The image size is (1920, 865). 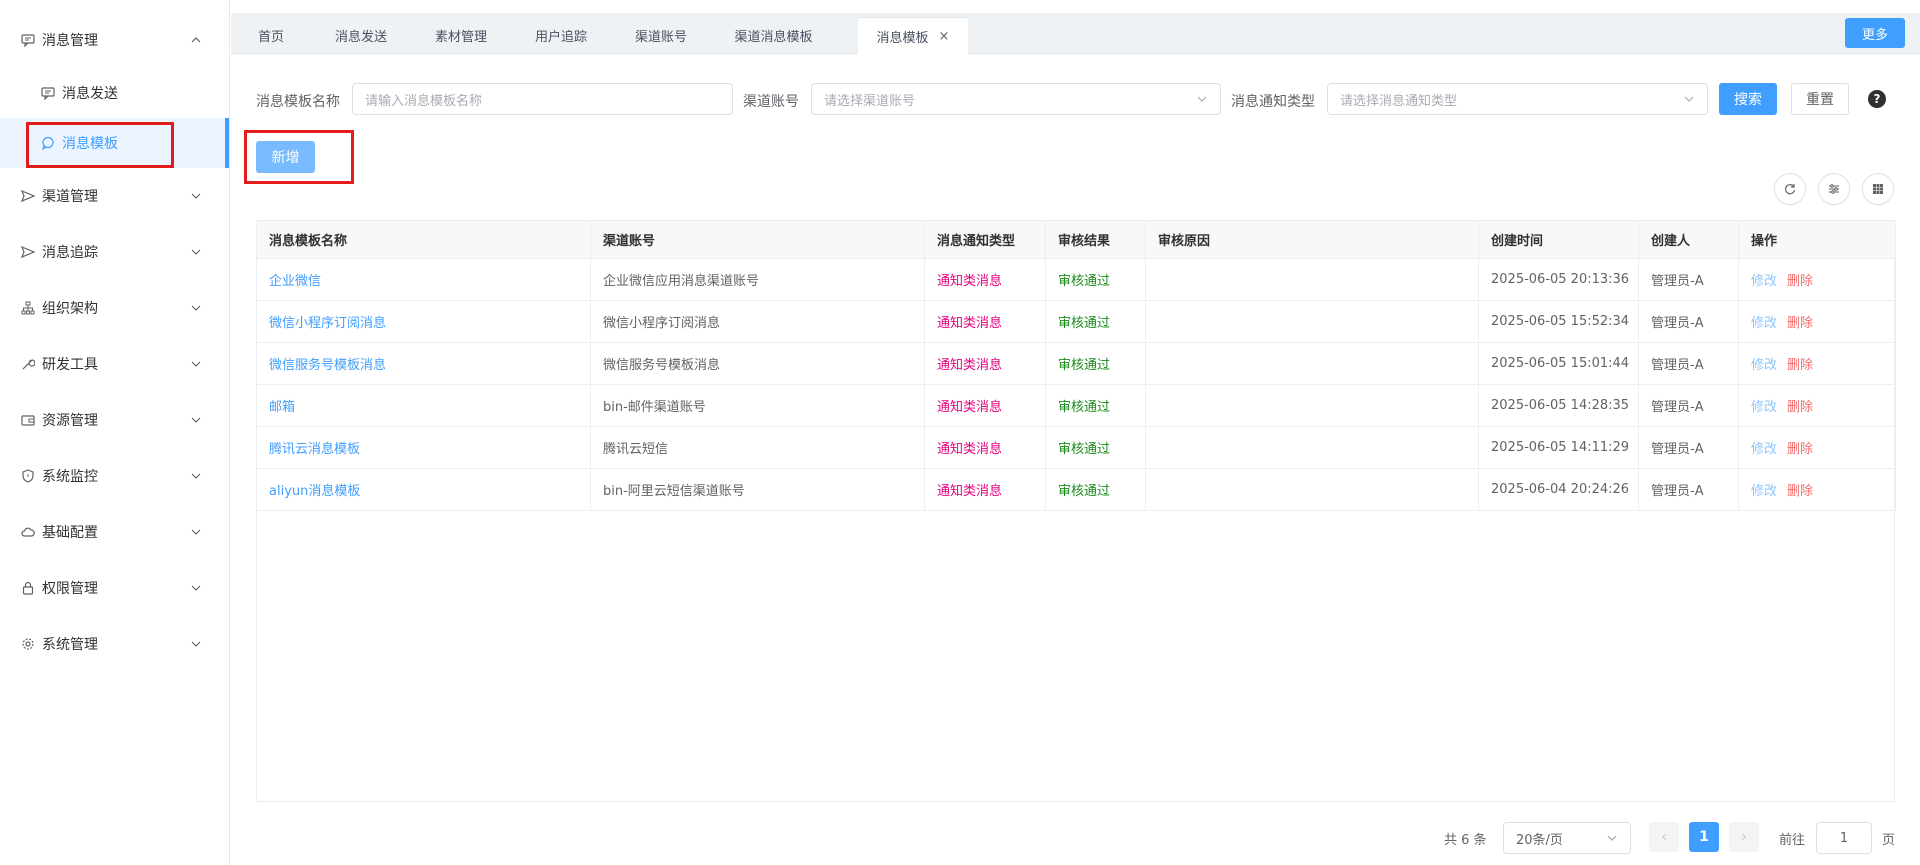 What do you see at coordinates (1817, 239) in the screenshot?
I see `column-header: 操作` at bounding box center [1817, 239].